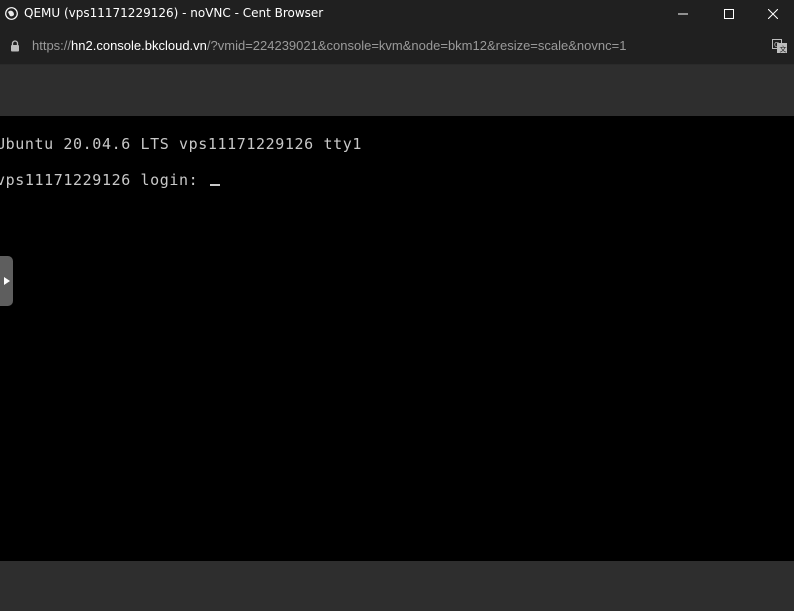 Image resolution: width=794 pixels, height=611 pixels. Describe the element at coordinates (783, 49) in the screenshot. I see `svg-text: 文` at that location.